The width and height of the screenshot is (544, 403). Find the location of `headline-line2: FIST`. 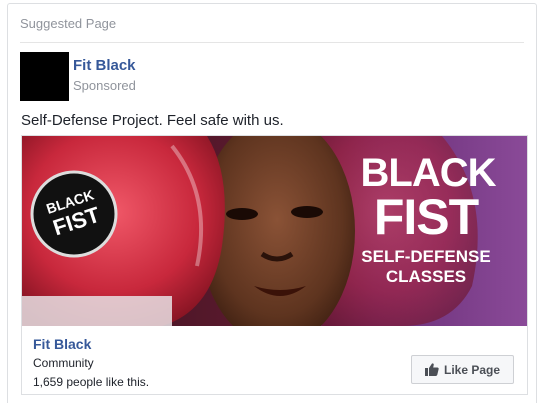

headline-line2: FIST is located at coordinates (426, 217).